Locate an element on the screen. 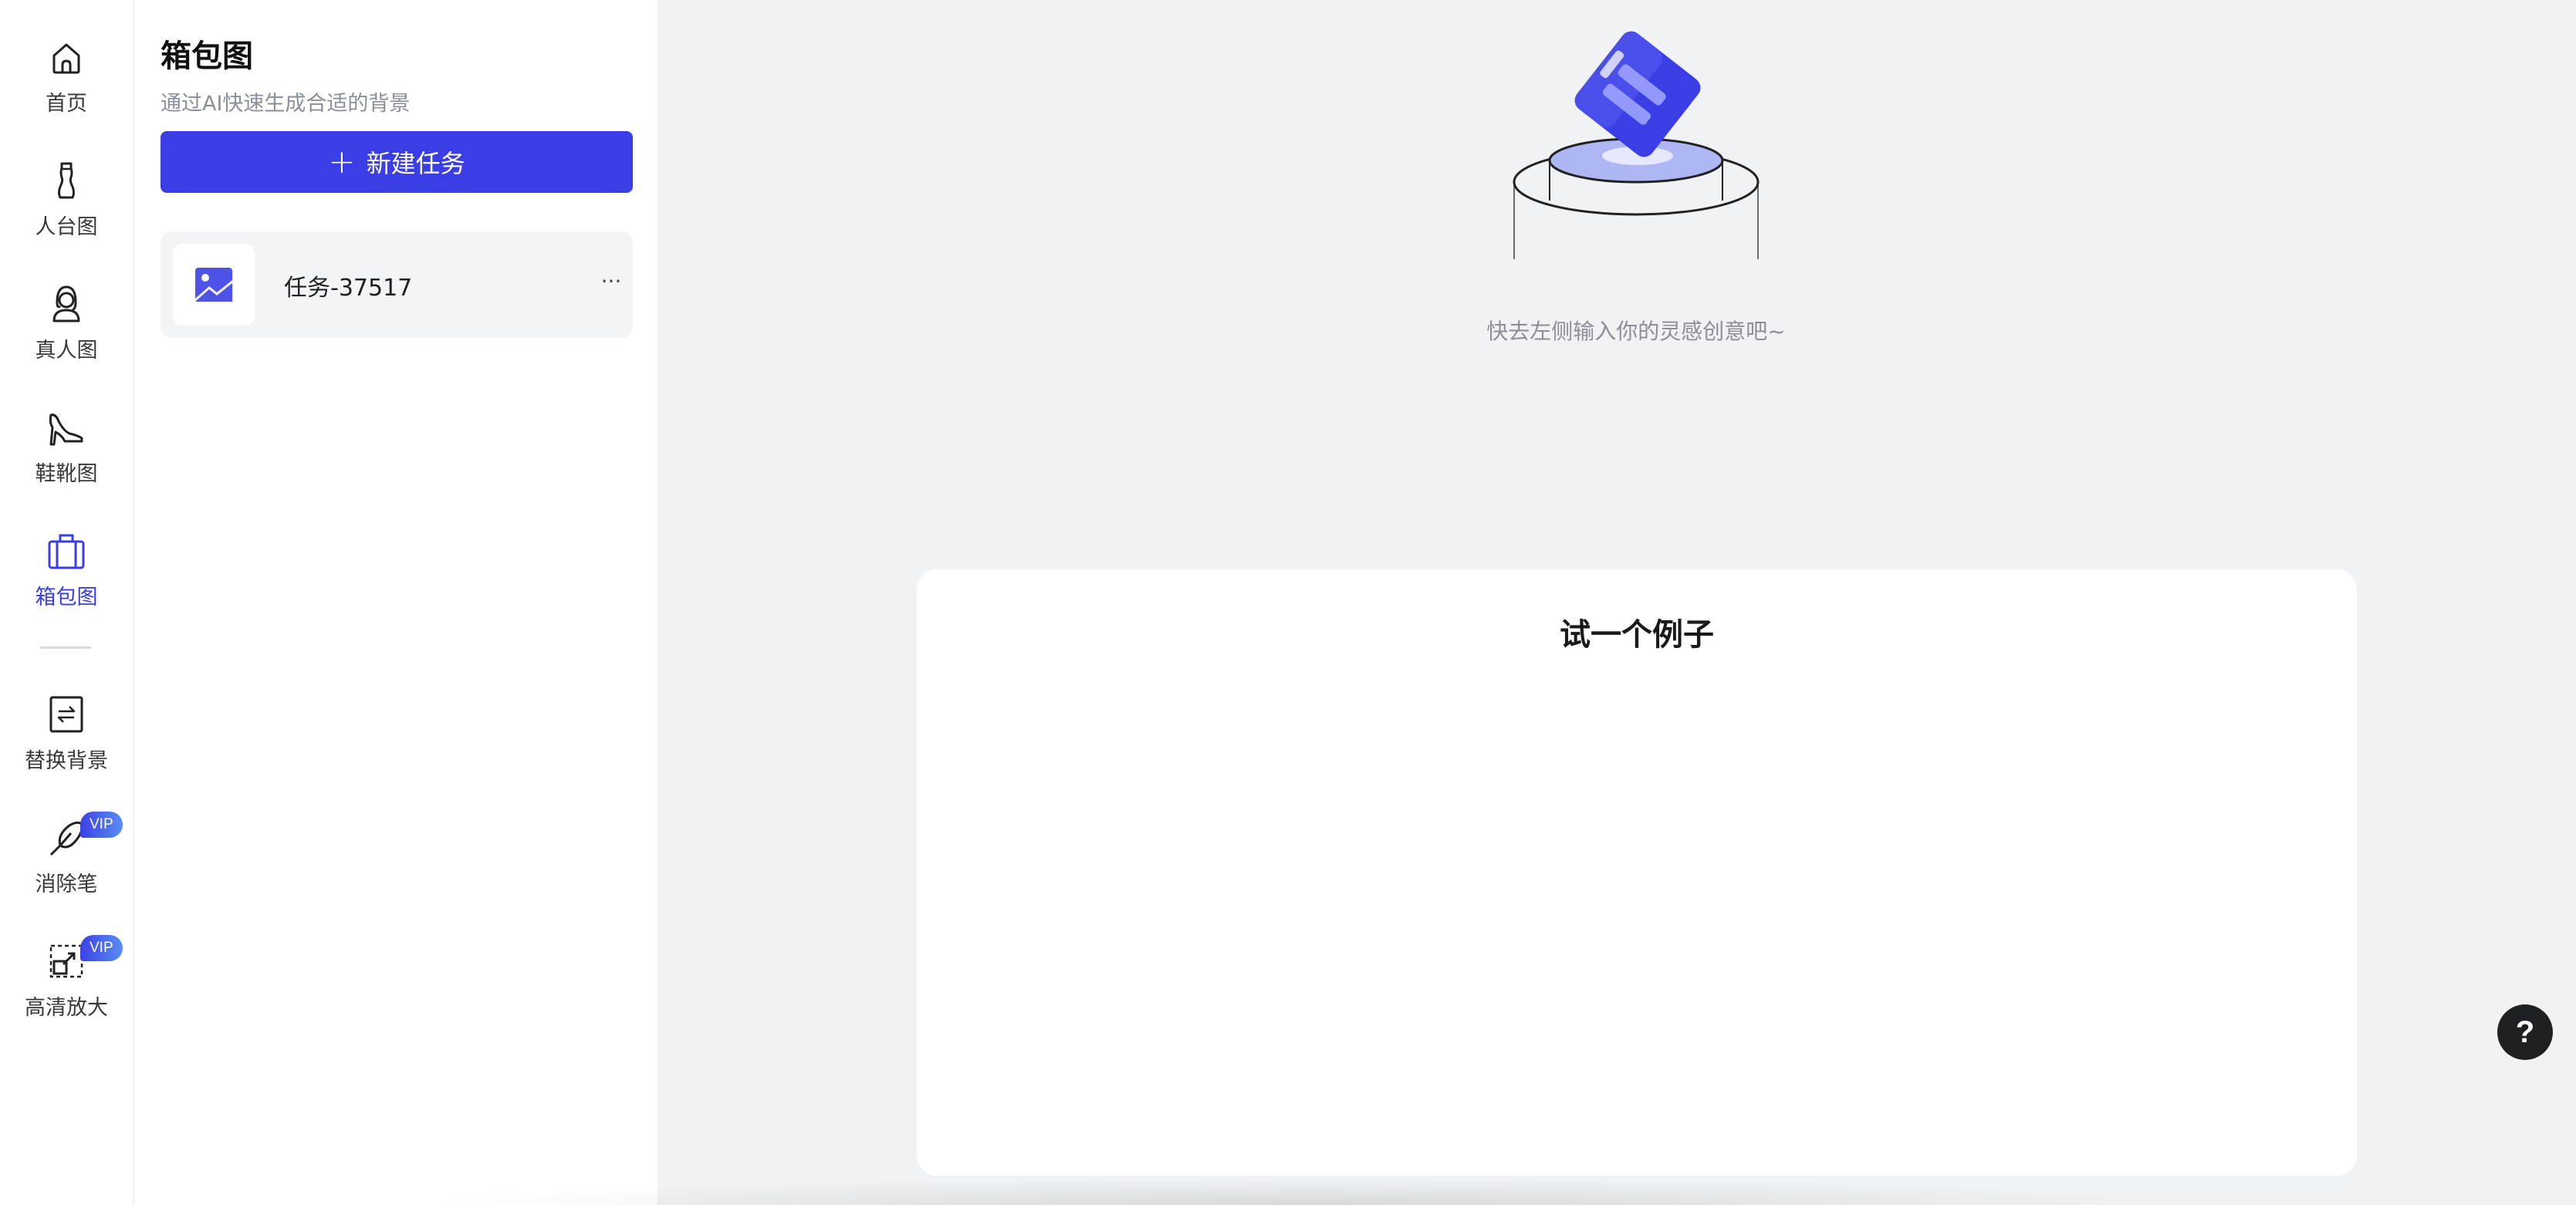  nav-item-home: 首页 is located at coordinates (66, 82).